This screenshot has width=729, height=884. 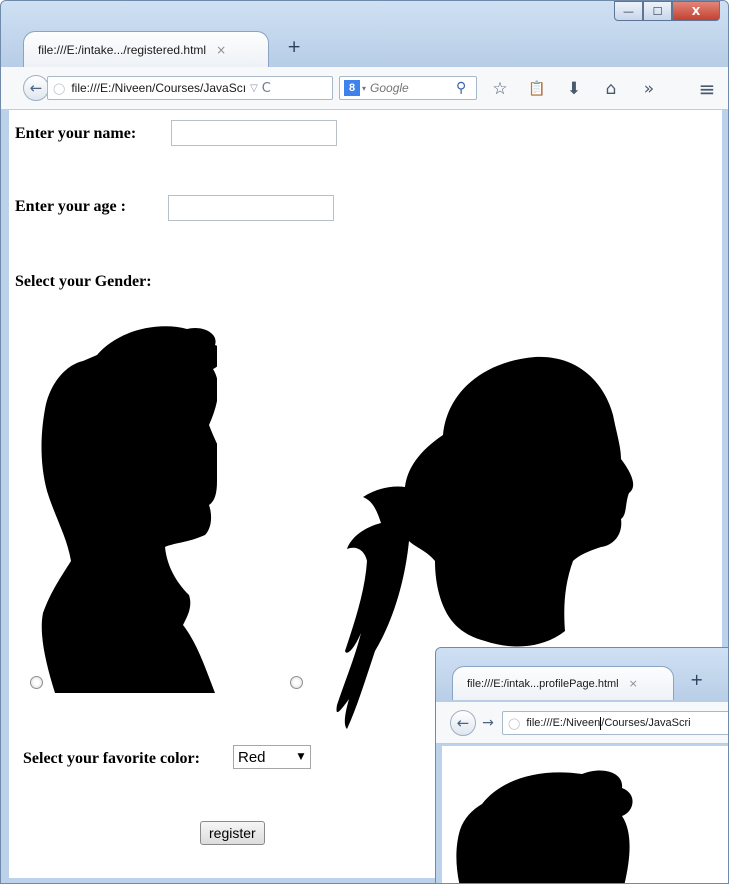 I want to click on name-label: Enter your name:, so click(x=76, y=133).